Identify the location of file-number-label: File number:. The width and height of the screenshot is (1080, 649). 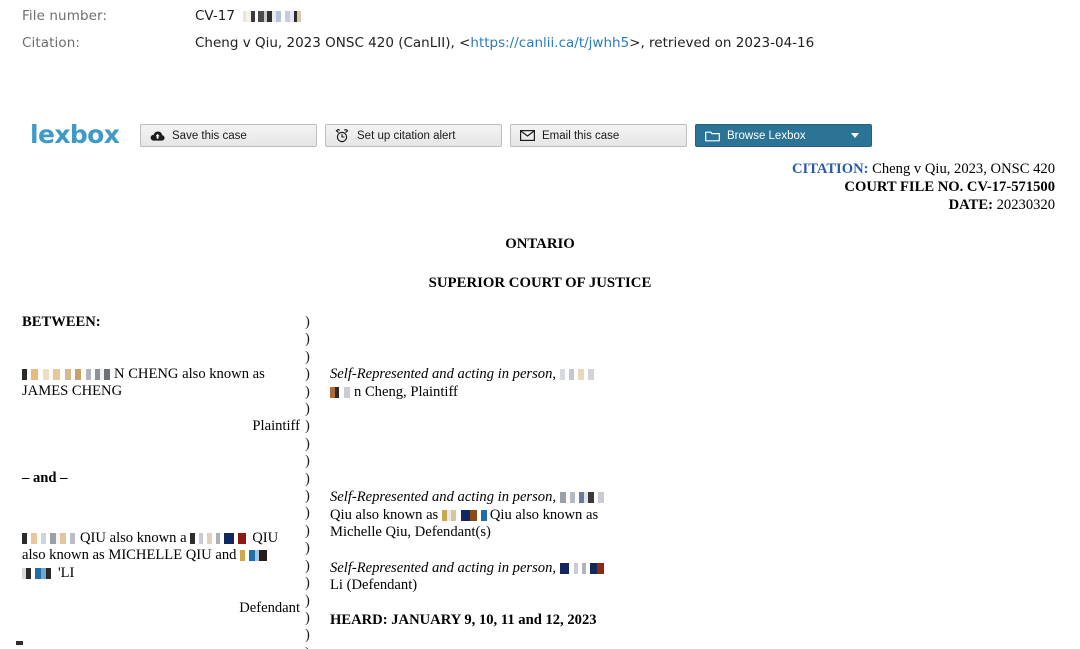
(65, 16).